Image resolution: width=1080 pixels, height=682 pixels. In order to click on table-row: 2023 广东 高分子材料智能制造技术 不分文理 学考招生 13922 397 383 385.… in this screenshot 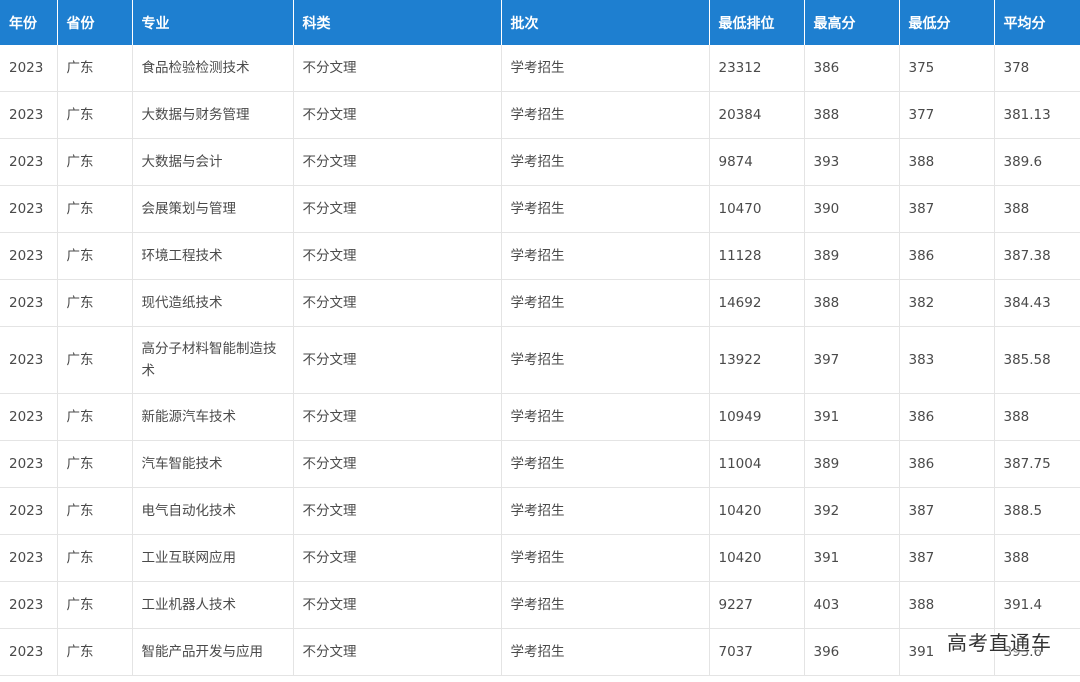, I will do `click(540, 360)`.